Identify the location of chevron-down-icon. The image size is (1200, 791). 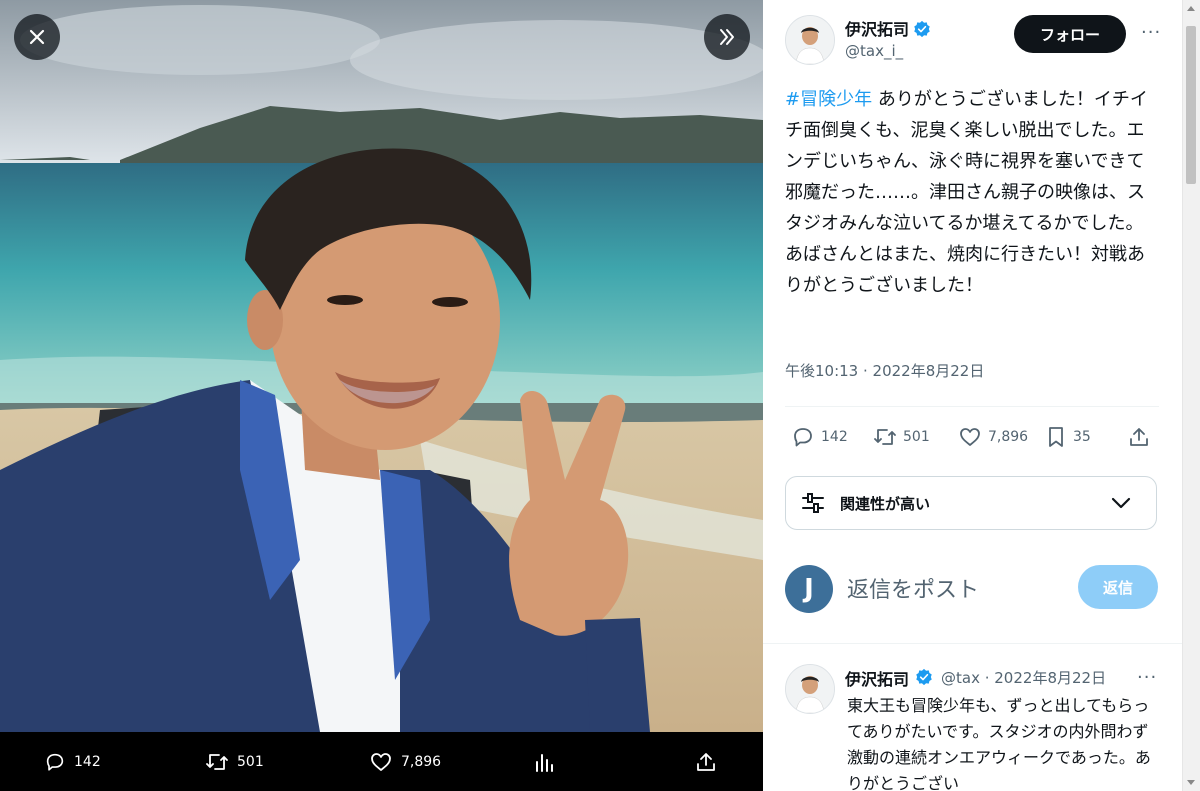
(1121, 503).